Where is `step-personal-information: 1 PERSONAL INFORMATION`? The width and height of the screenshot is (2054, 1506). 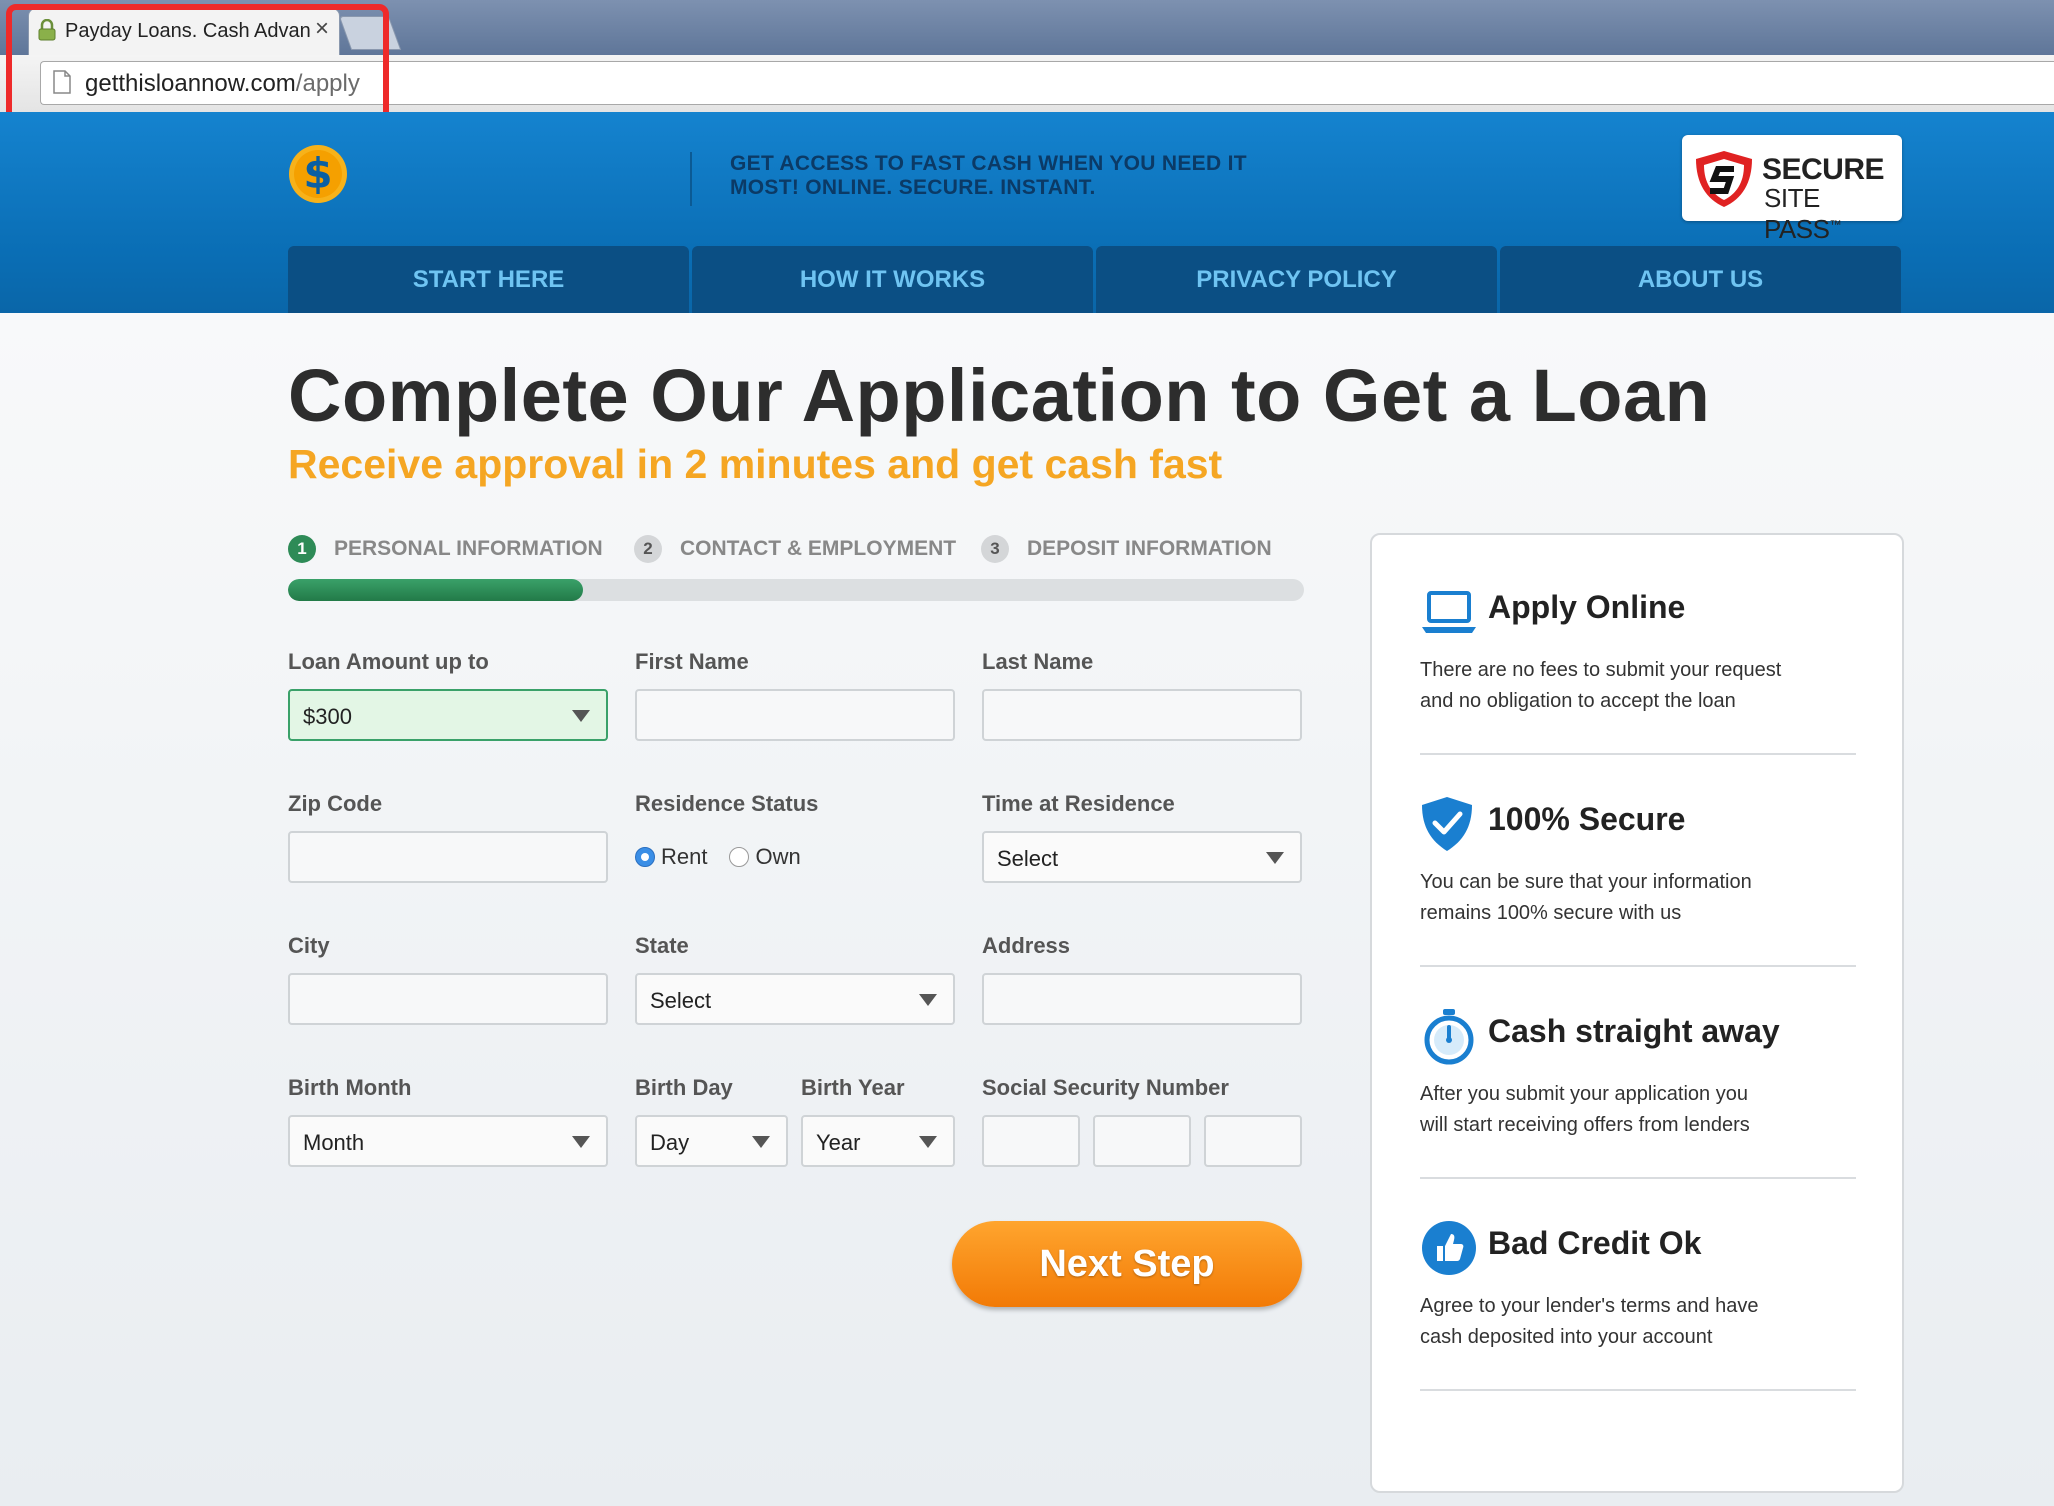 step-personal-information: 1 PERSONAL INFORMATION is located at coordinates (445, 549).